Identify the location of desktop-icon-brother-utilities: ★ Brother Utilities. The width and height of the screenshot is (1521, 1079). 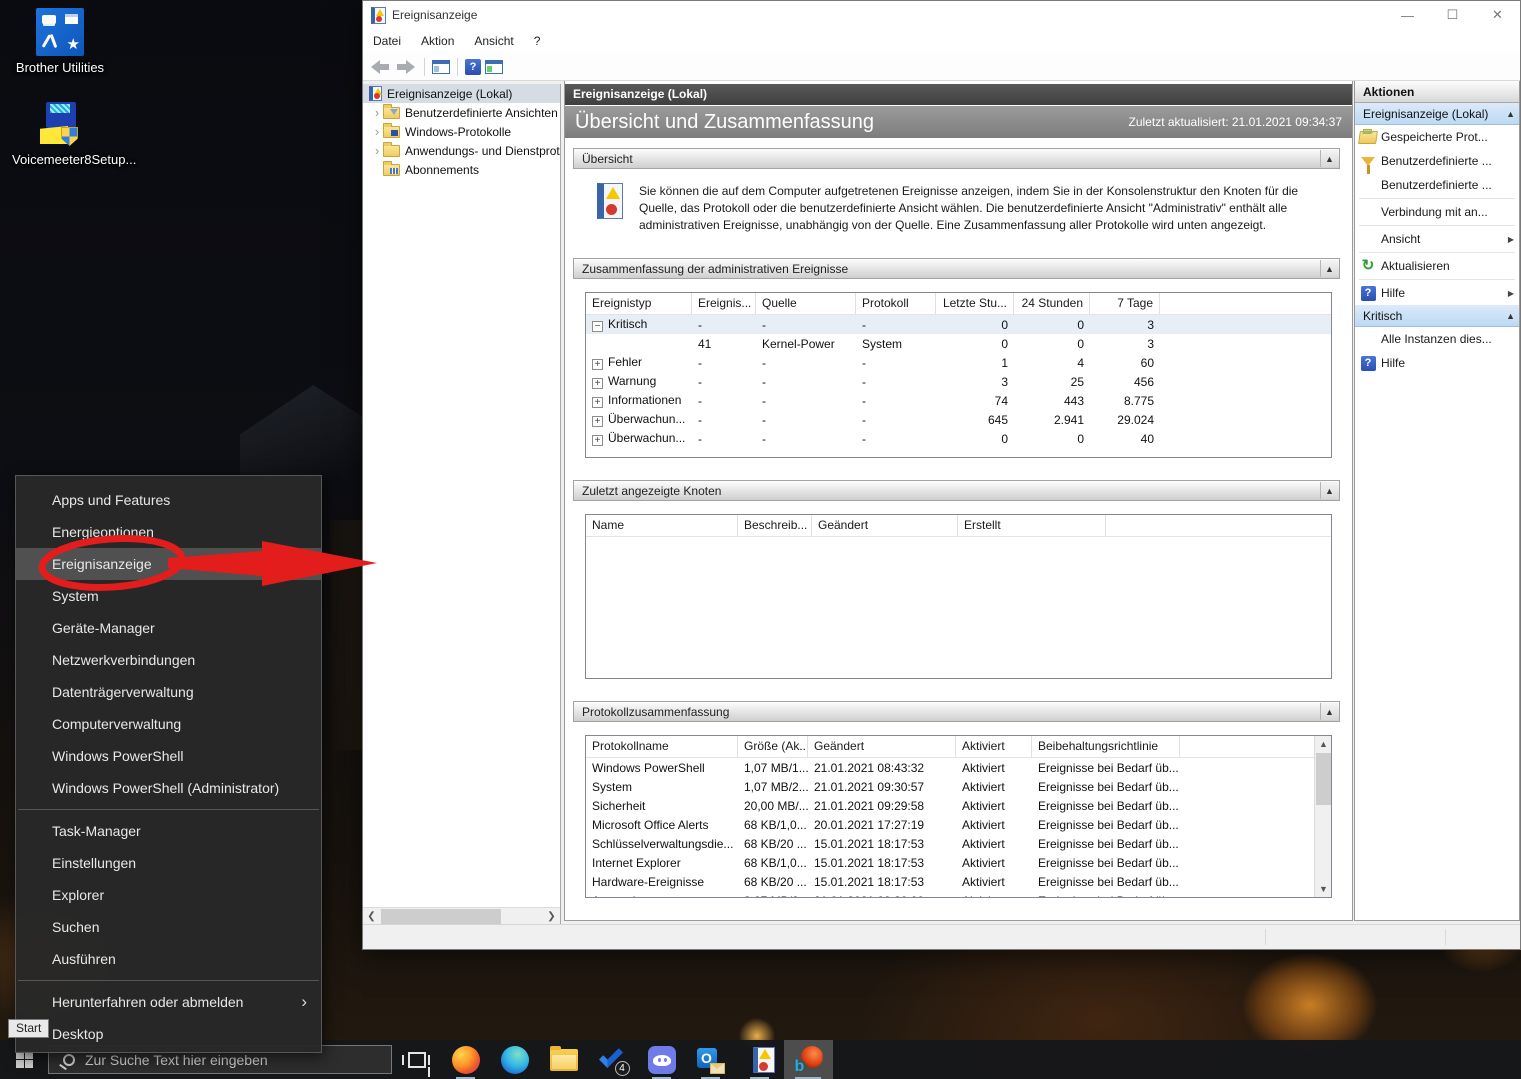
(60, 41).